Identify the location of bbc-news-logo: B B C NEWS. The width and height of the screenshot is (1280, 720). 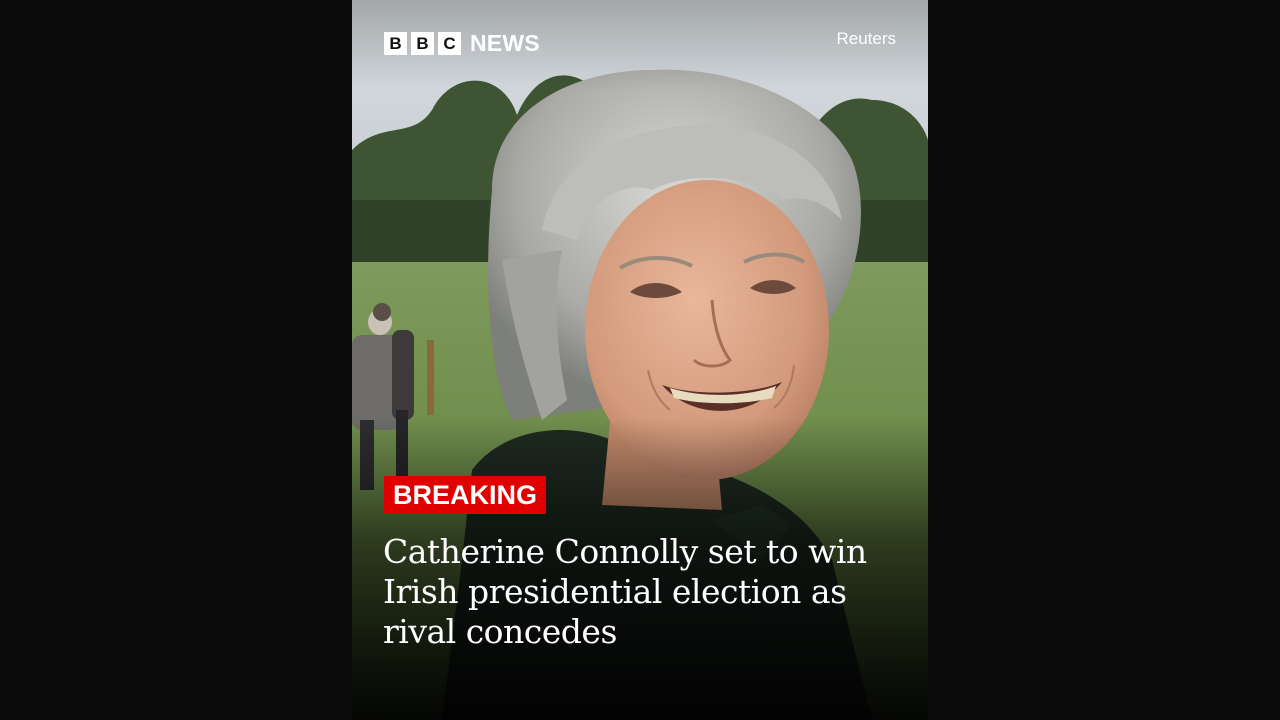
(462, 43).